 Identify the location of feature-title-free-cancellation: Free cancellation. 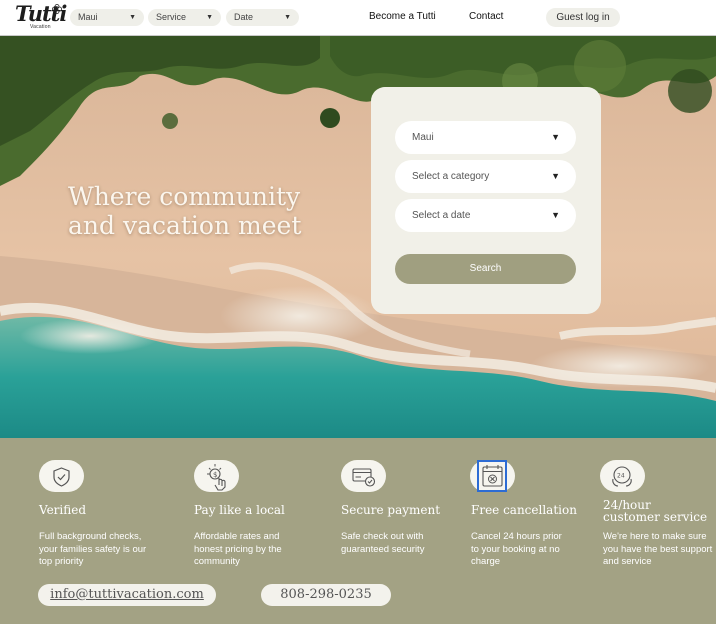
(524, 510).